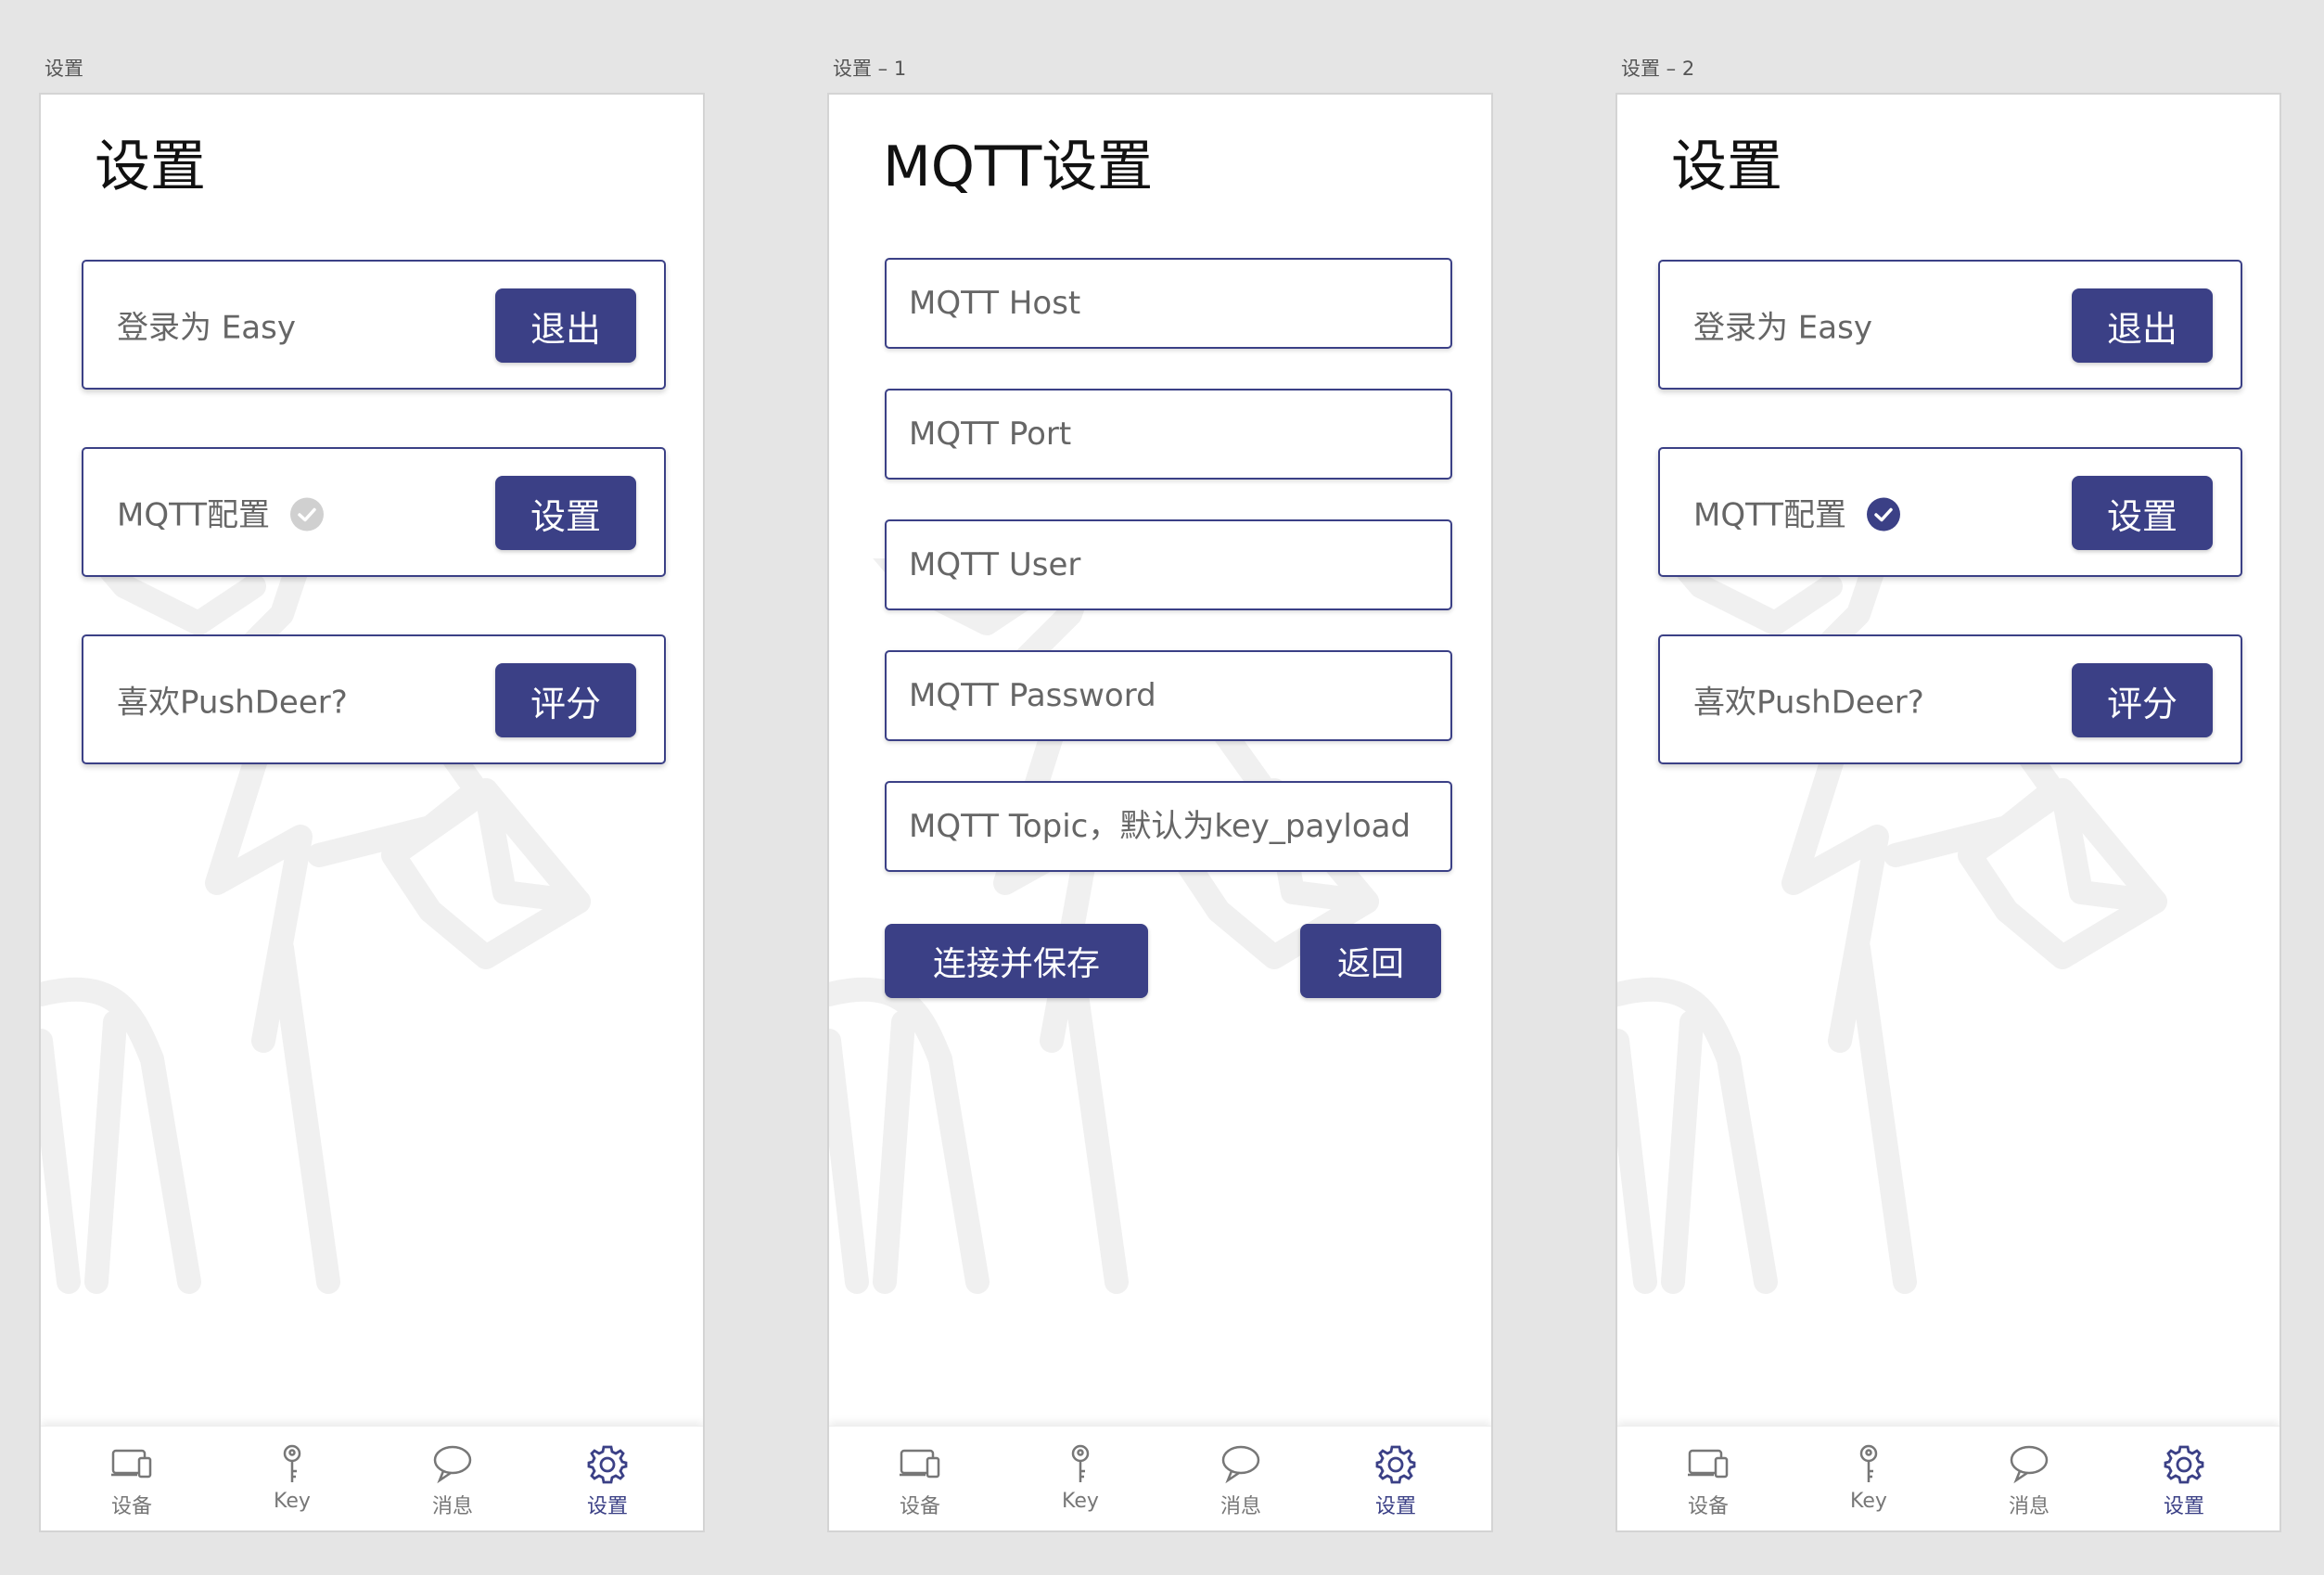 Image resolution: width=2324 pixels, height=1575 pixels. I want to click on mqtt-host-field, so click(1169, 303).